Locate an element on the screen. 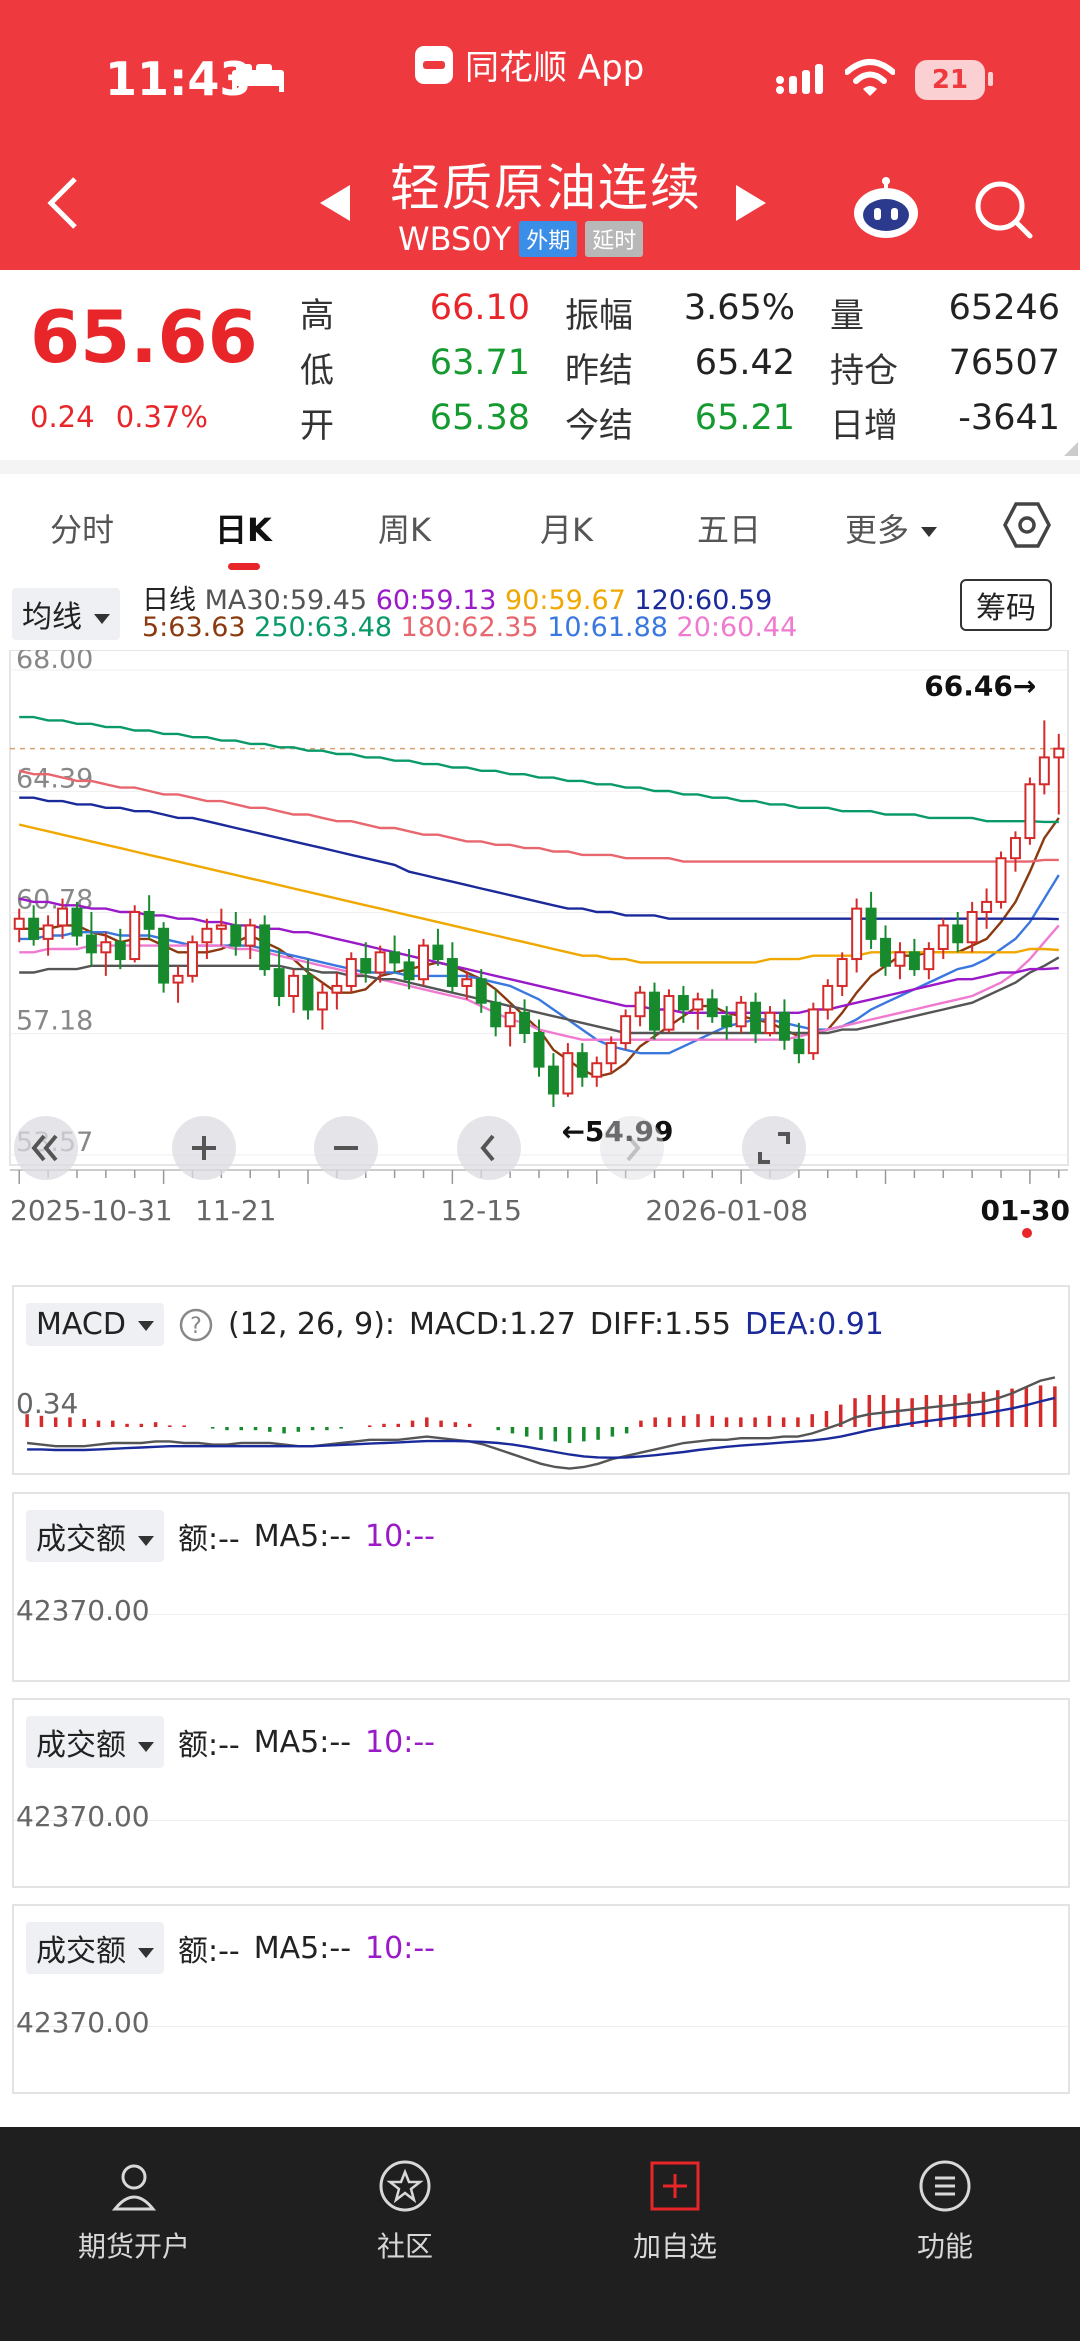  community-star-icon is located at coordinates (405, 2186).